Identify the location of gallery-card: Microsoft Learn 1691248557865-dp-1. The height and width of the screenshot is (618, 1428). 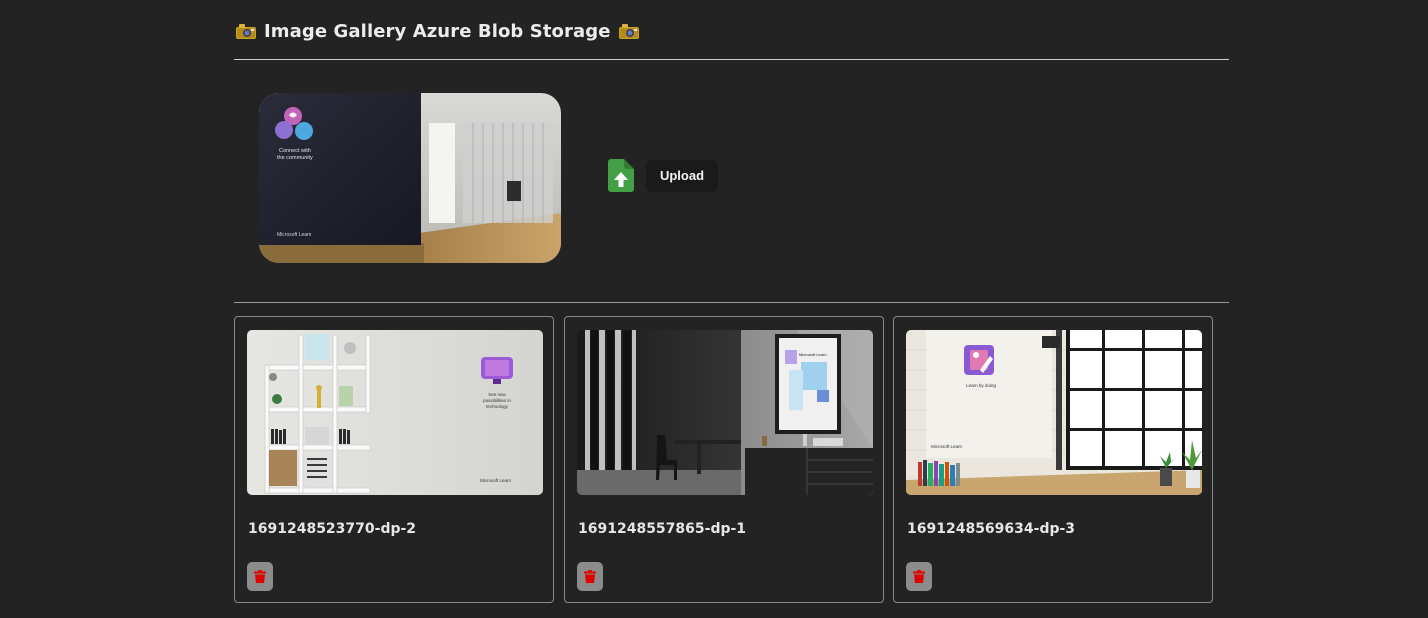
(724, 459).